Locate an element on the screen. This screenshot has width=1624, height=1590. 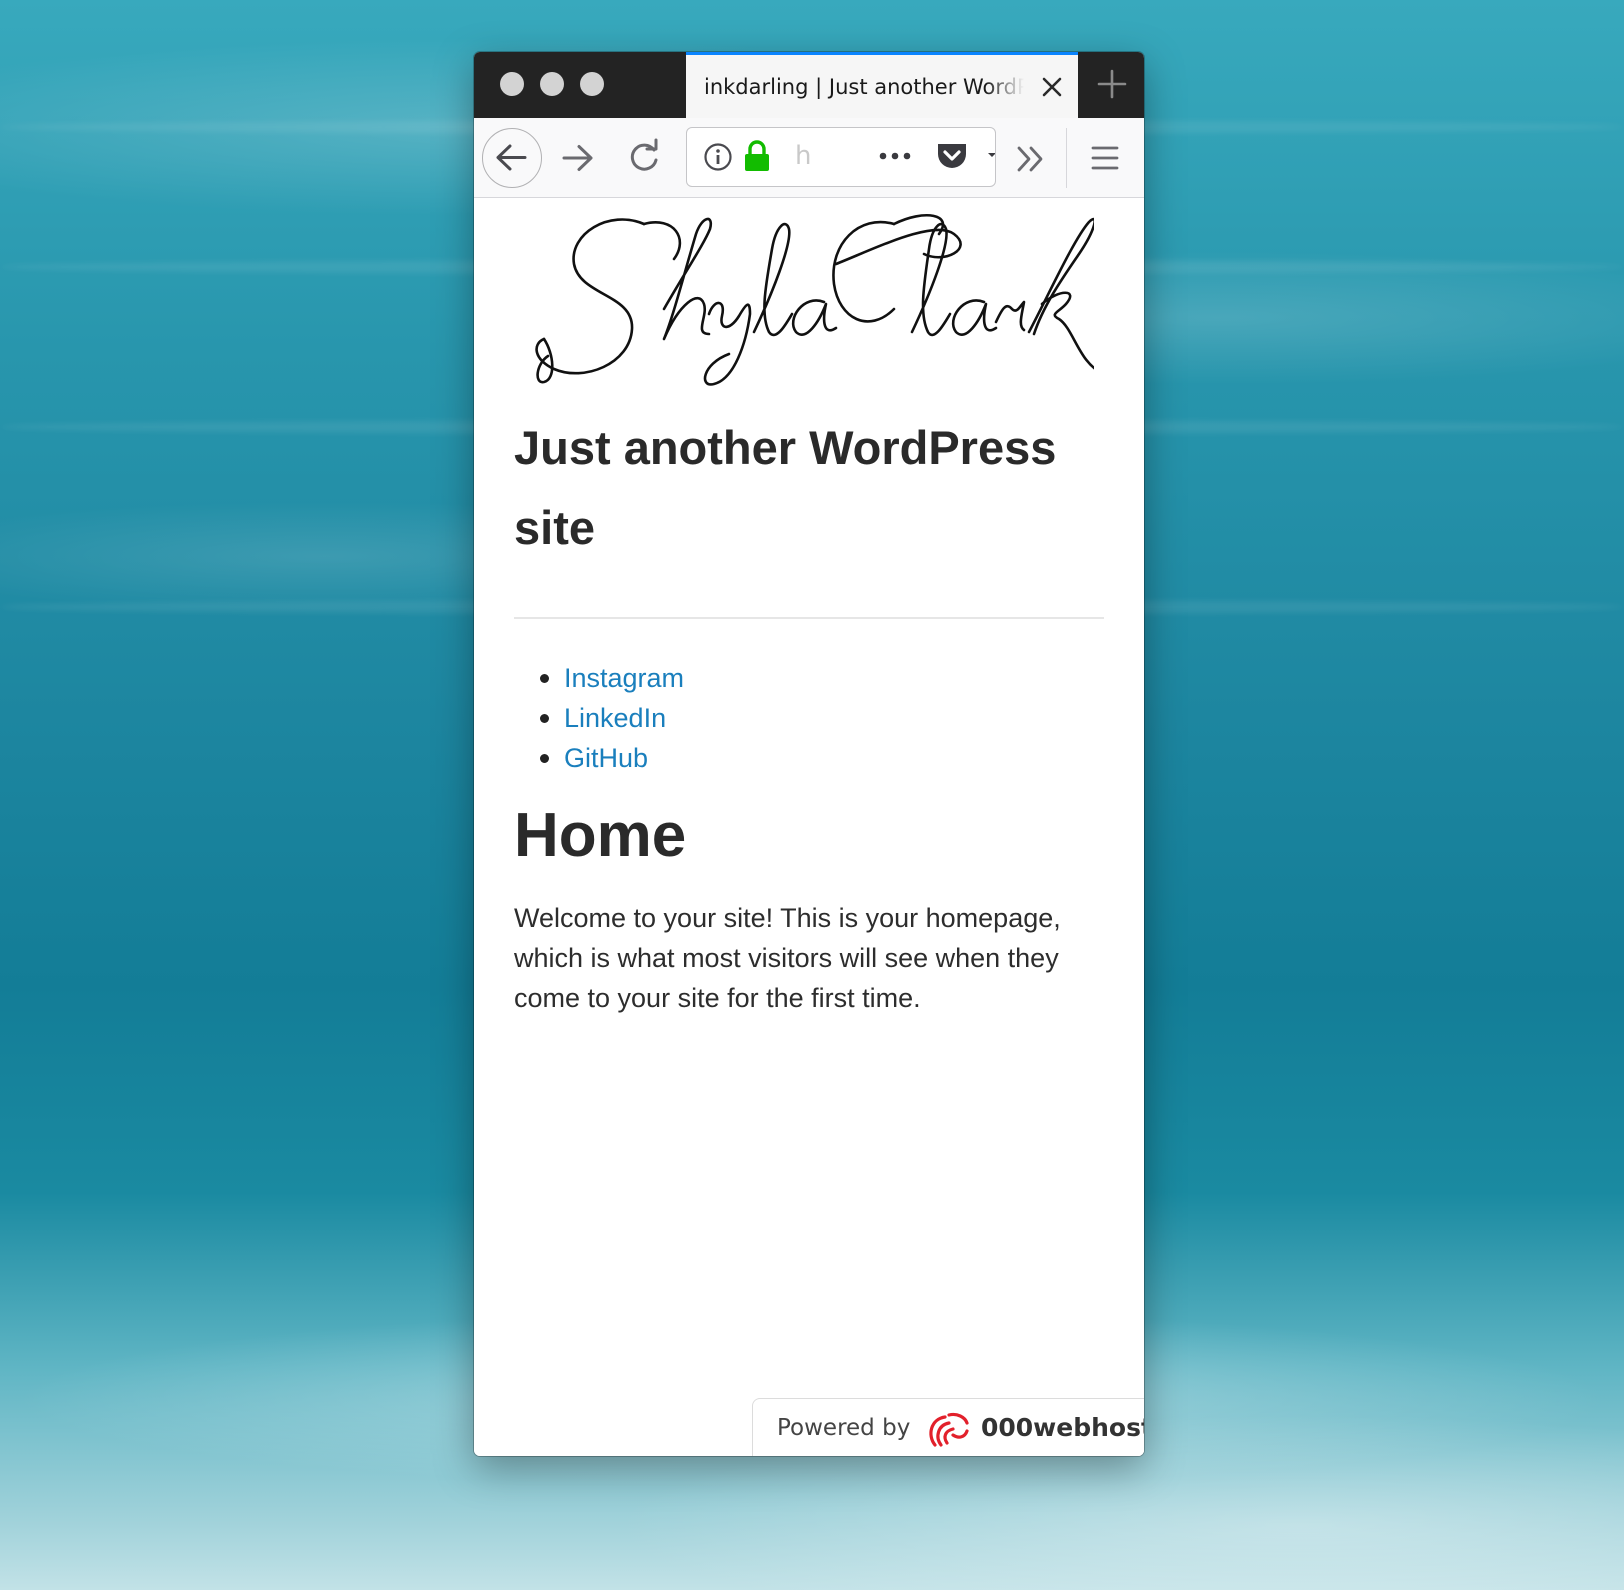
window-zoom-control is located at coordinates (592, 84).